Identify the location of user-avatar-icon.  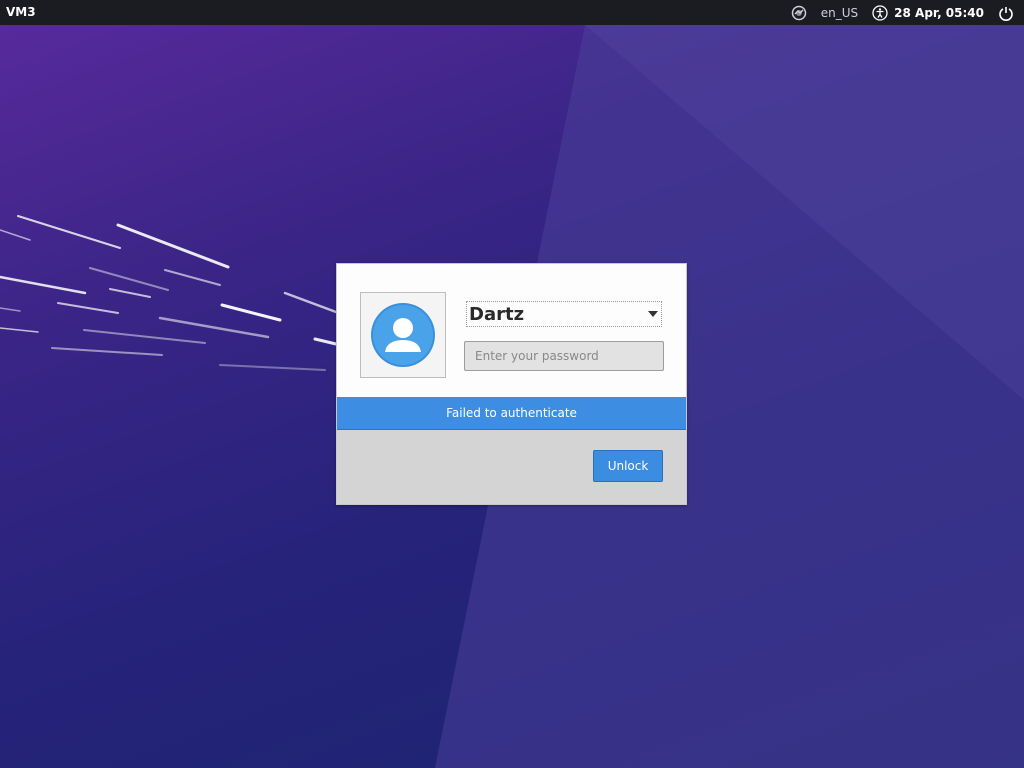
(403, 335).